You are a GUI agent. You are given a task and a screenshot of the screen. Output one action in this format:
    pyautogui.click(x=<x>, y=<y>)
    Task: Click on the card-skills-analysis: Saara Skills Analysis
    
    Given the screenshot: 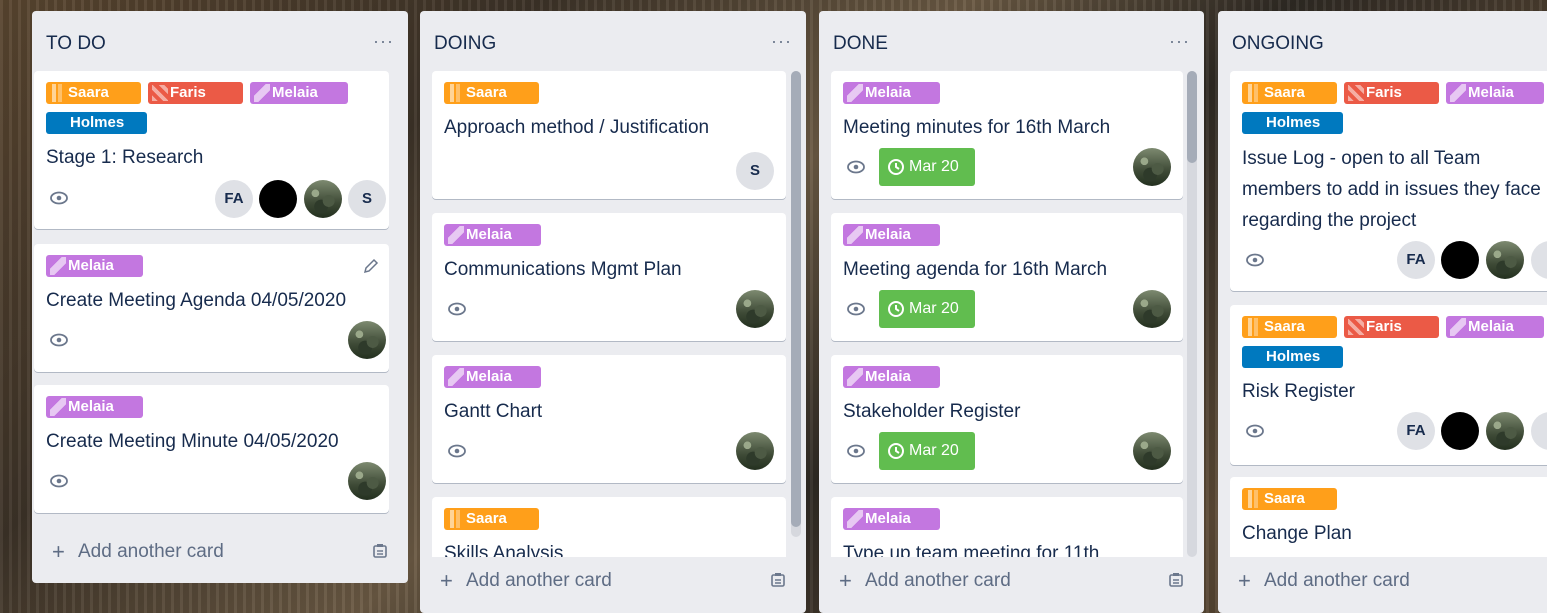 What is the action you would take?
    pyautogui.click(x=609, y=527)
    